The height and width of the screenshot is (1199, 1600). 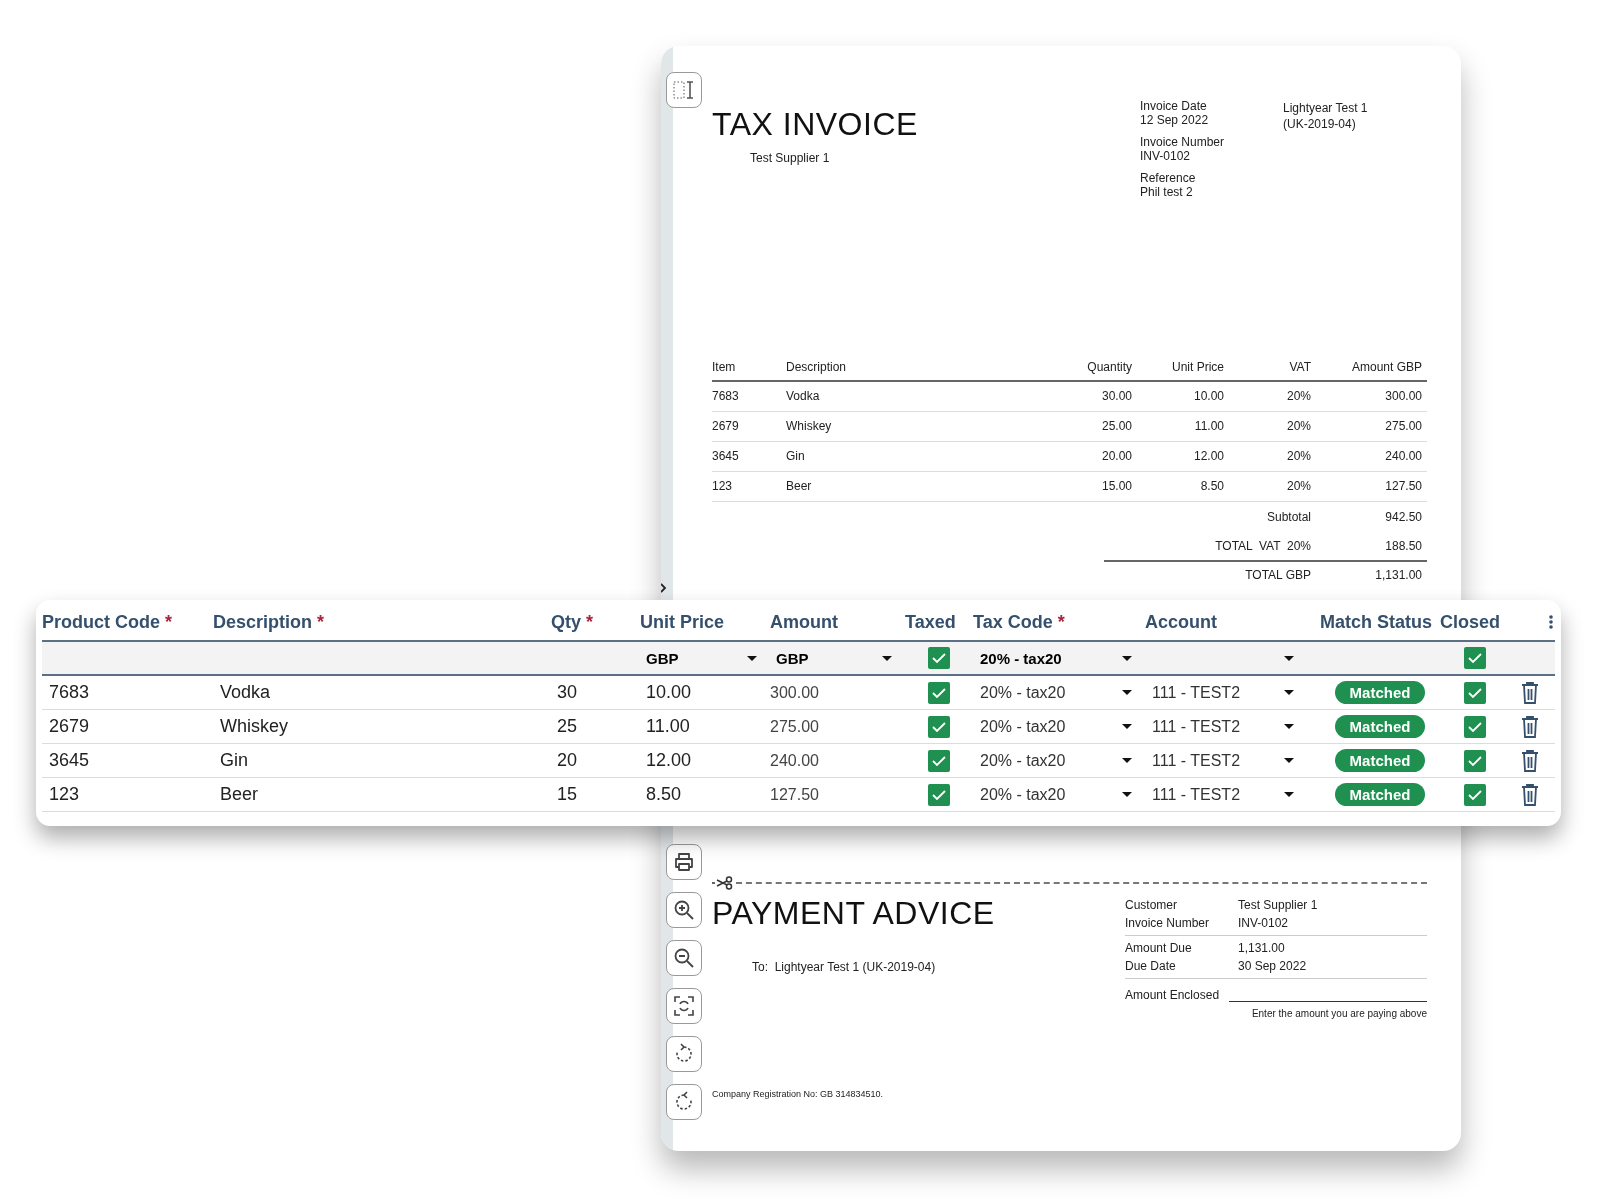 What do you see at coordinates (804, 621) in the screenshot?
I see `column-header: Amount` at bounding box center [804, 621].